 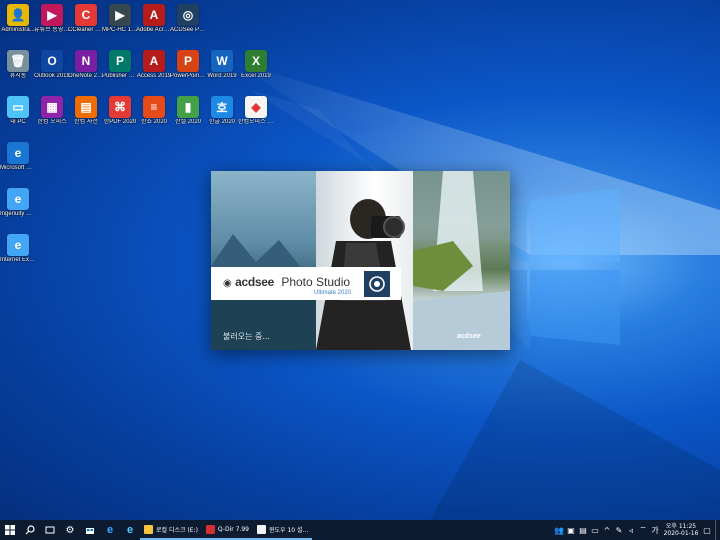 I want to click on edition-label: Ultimate 2020, so click(x=333, y=293).